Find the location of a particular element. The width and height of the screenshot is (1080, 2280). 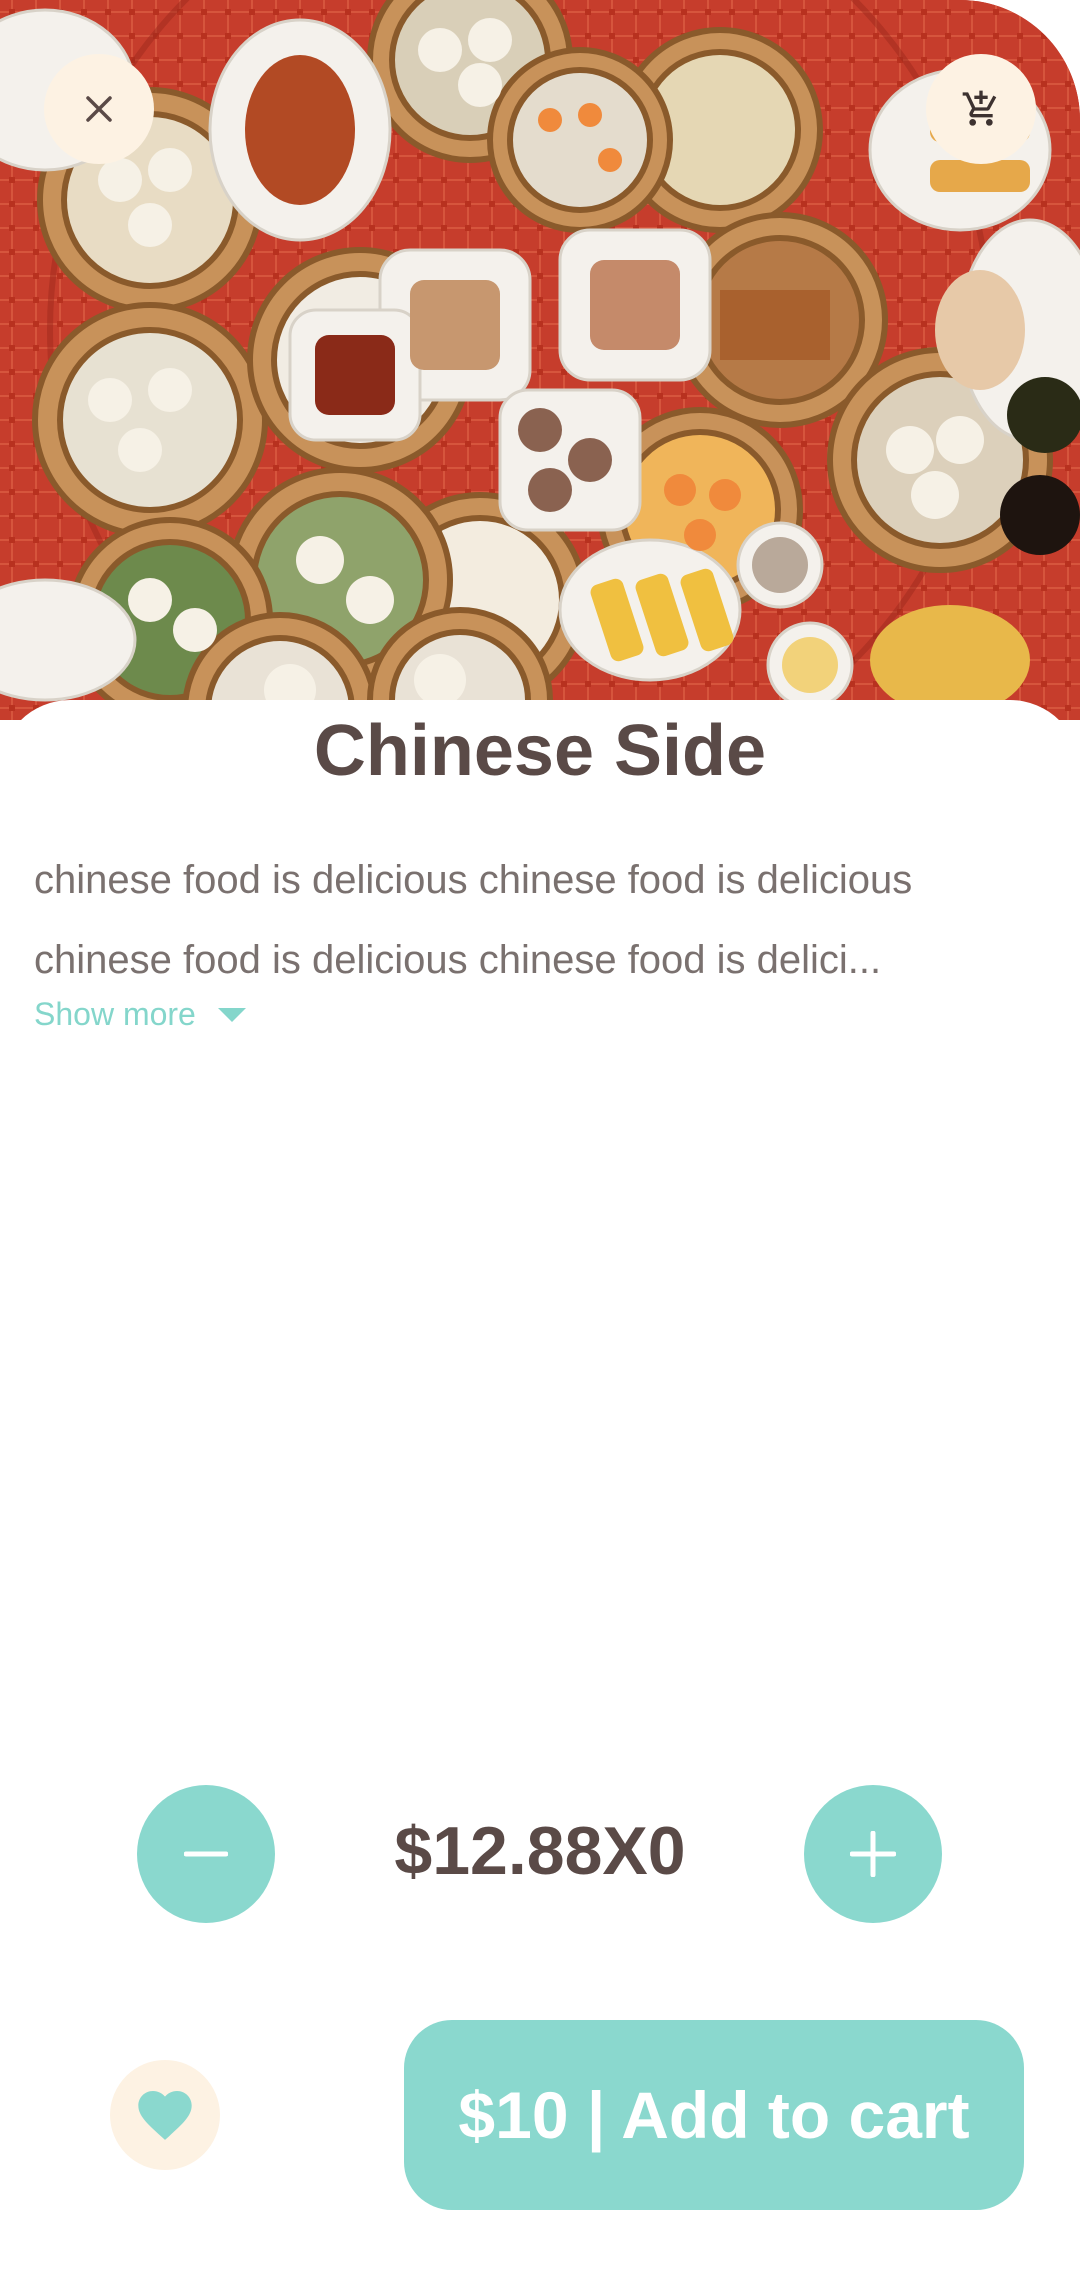

decrease-quantity-button is located at coordinates (206, 1854).